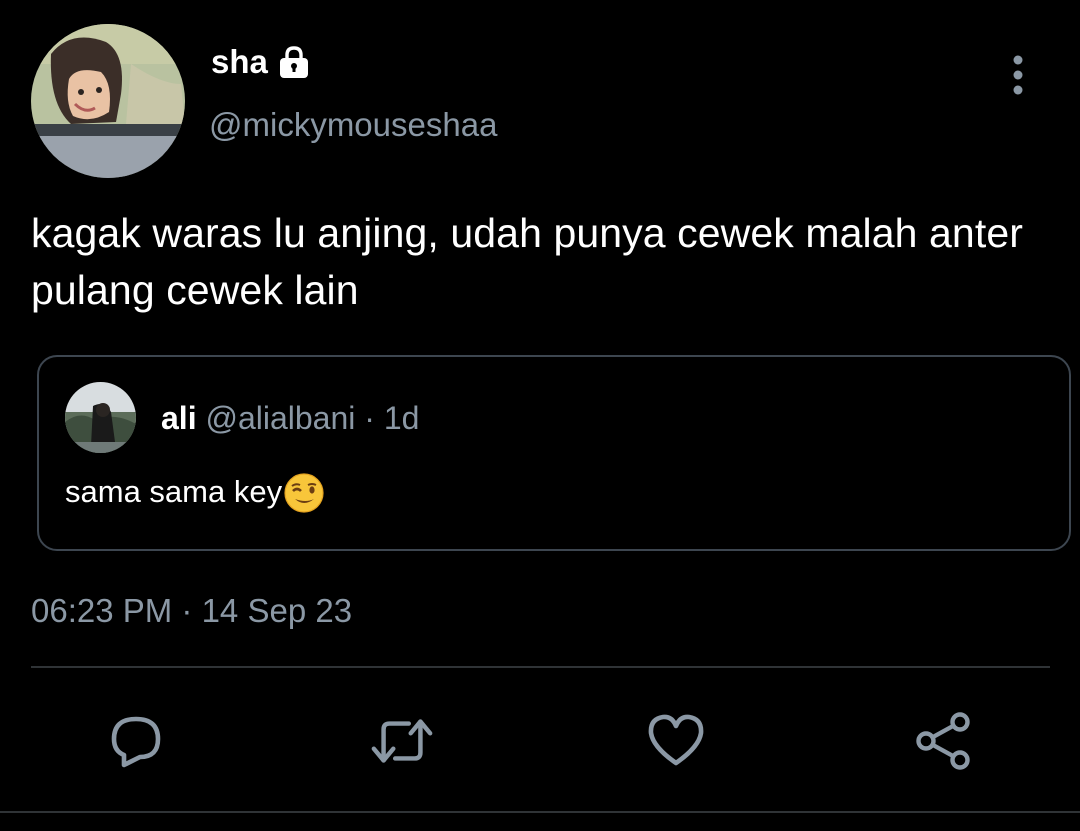  What do you see at coordinates (294, 62) in the screenshot?
I see `lock-icon` at bounding box center [294, 62].